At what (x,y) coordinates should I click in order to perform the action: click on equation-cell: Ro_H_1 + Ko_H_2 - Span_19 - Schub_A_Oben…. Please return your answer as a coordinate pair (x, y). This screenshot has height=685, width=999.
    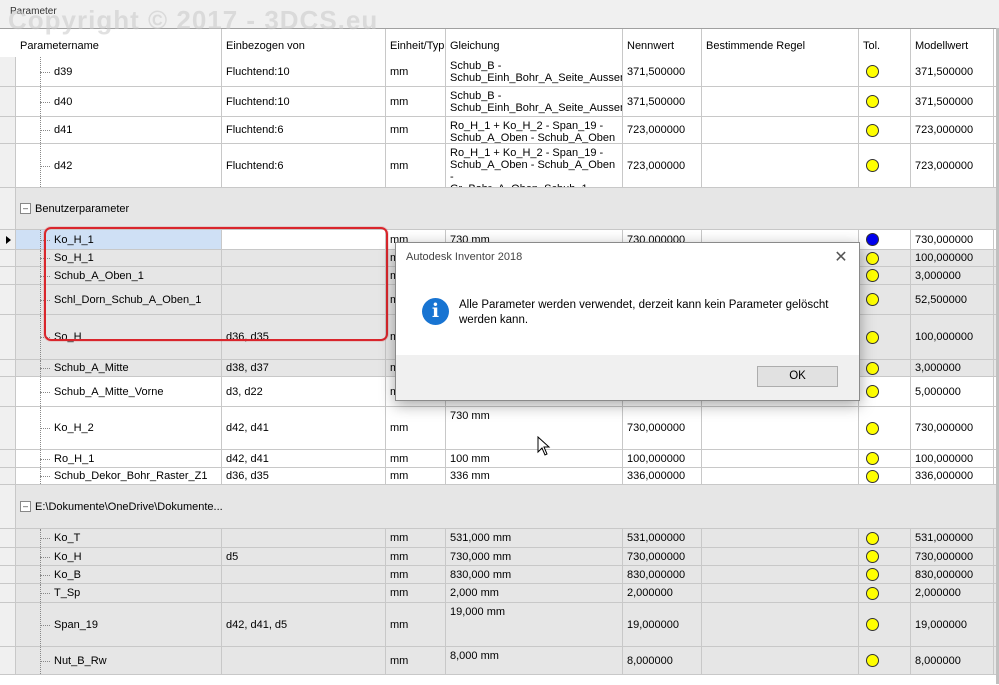
    Looking at the image, I should click on (534, 130).